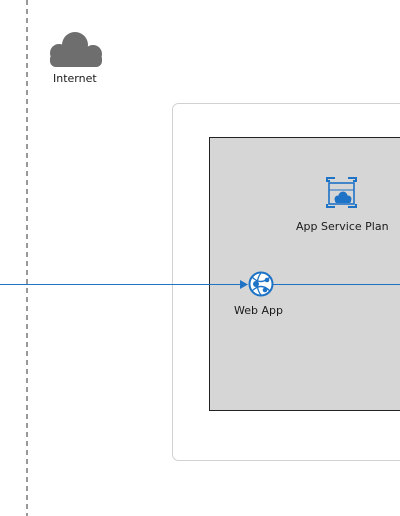 The height and width of the screenshot is (516, 400). I want to click on web-app-icon, so click(261, 284).